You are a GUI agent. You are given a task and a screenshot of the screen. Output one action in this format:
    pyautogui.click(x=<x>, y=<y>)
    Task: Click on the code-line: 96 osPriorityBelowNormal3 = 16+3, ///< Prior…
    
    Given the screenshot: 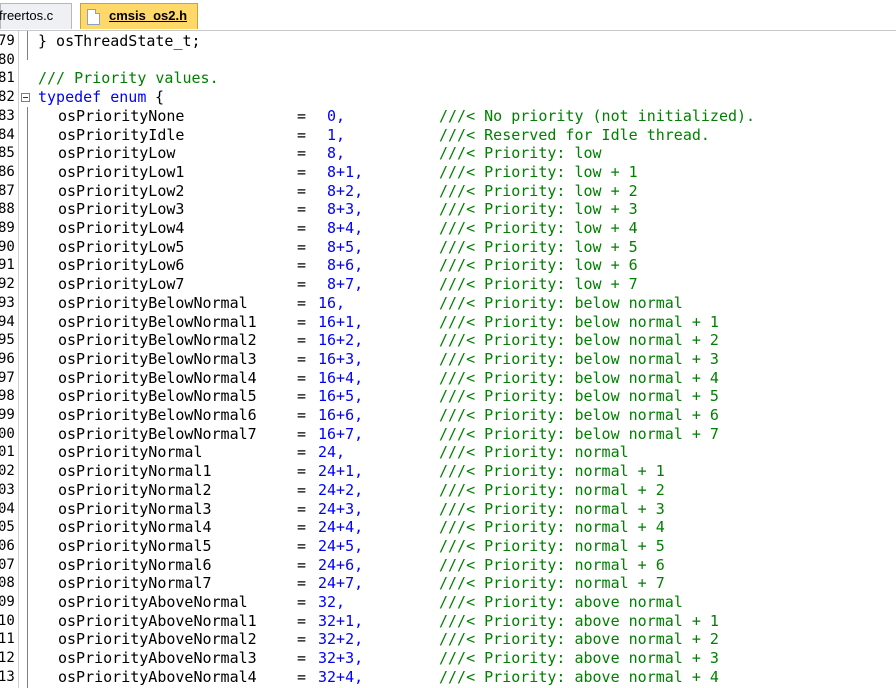 What is the action you would take?
    pyautogui.click(x=448, y=359)
    